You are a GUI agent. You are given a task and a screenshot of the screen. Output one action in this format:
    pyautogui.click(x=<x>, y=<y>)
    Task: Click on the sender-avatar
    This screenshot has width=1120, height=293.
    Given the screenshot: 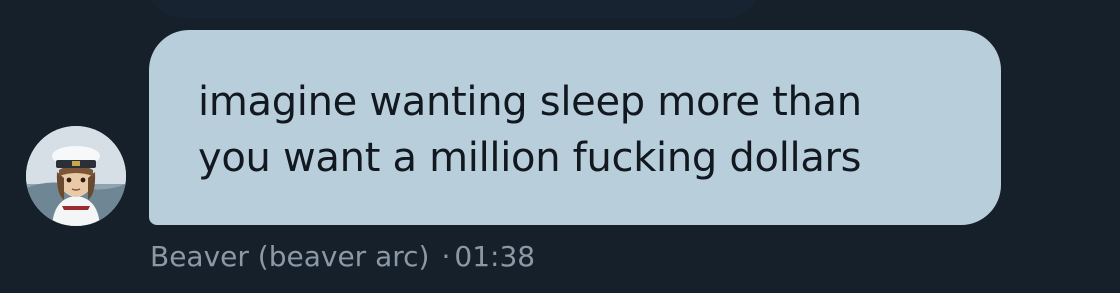 What is the action you would take?
    pyautogui.click(x=76, y=176)
    